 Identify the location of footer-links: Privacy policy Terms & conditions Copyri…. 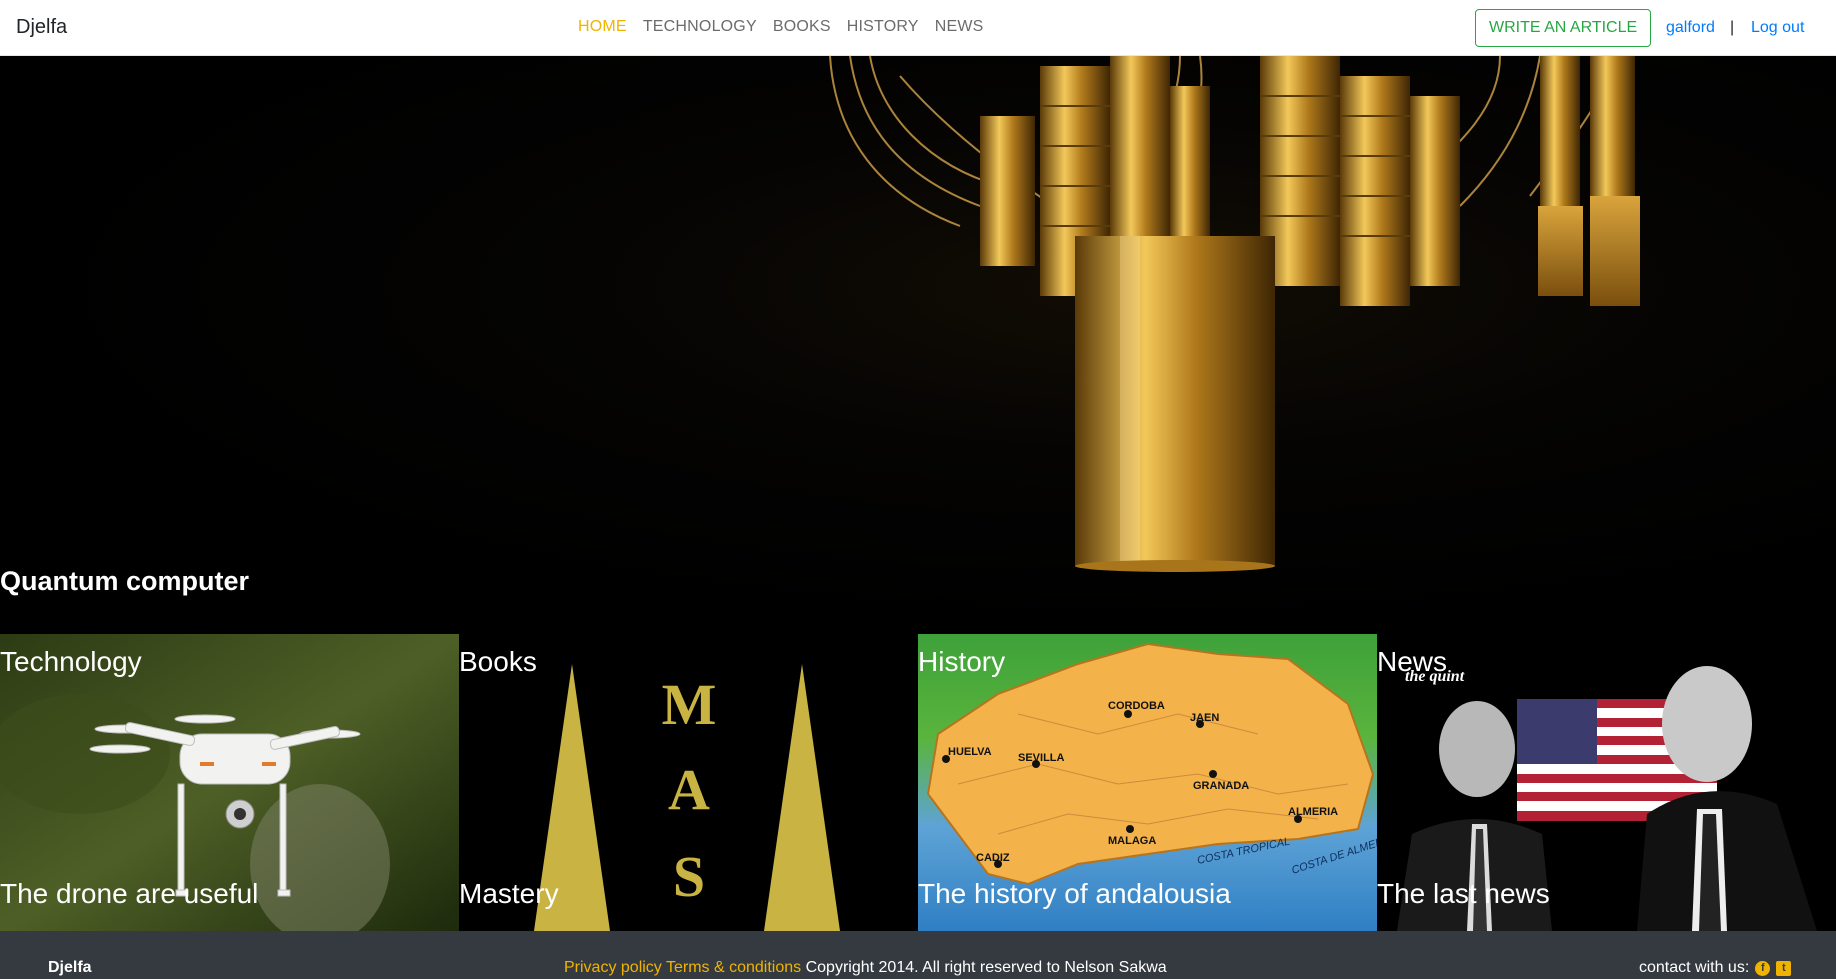
(865, 968).